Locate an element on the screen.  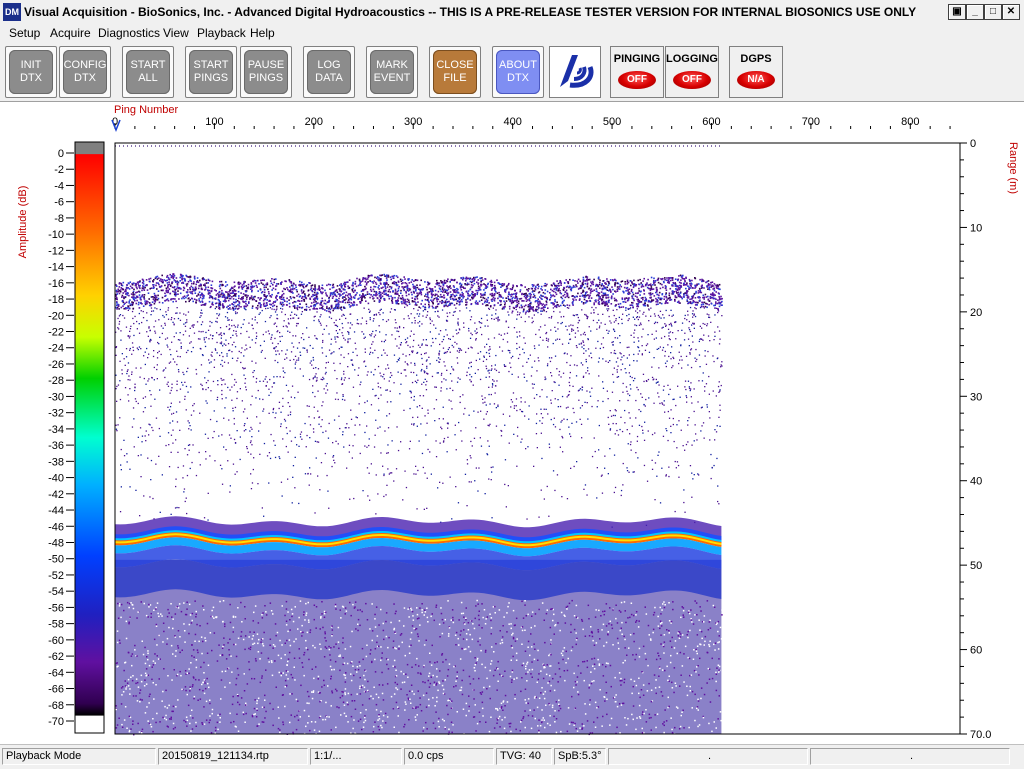
log-data-button: LOG DATA is located at coordinates (329, 72).